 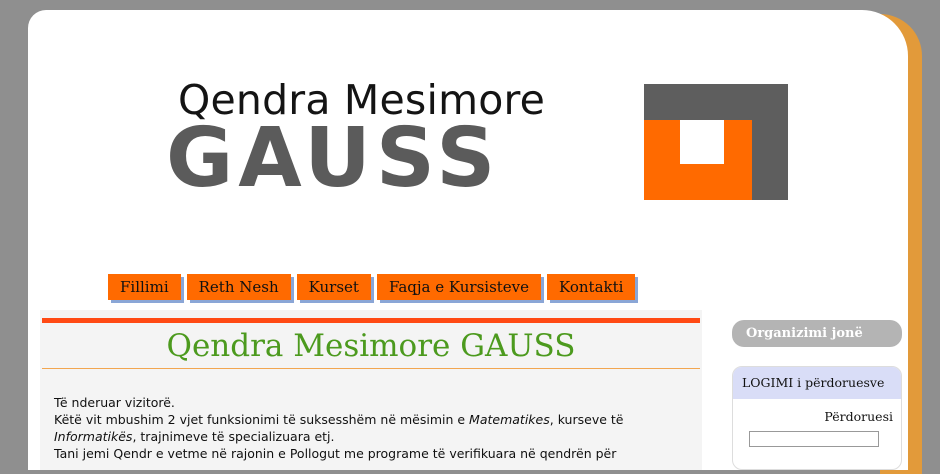 What do you see at coordinates (371, 346) in the screenshot?
I see `page-title: Qendra Mesimore GAUSS` at bounding box center [371, 346].